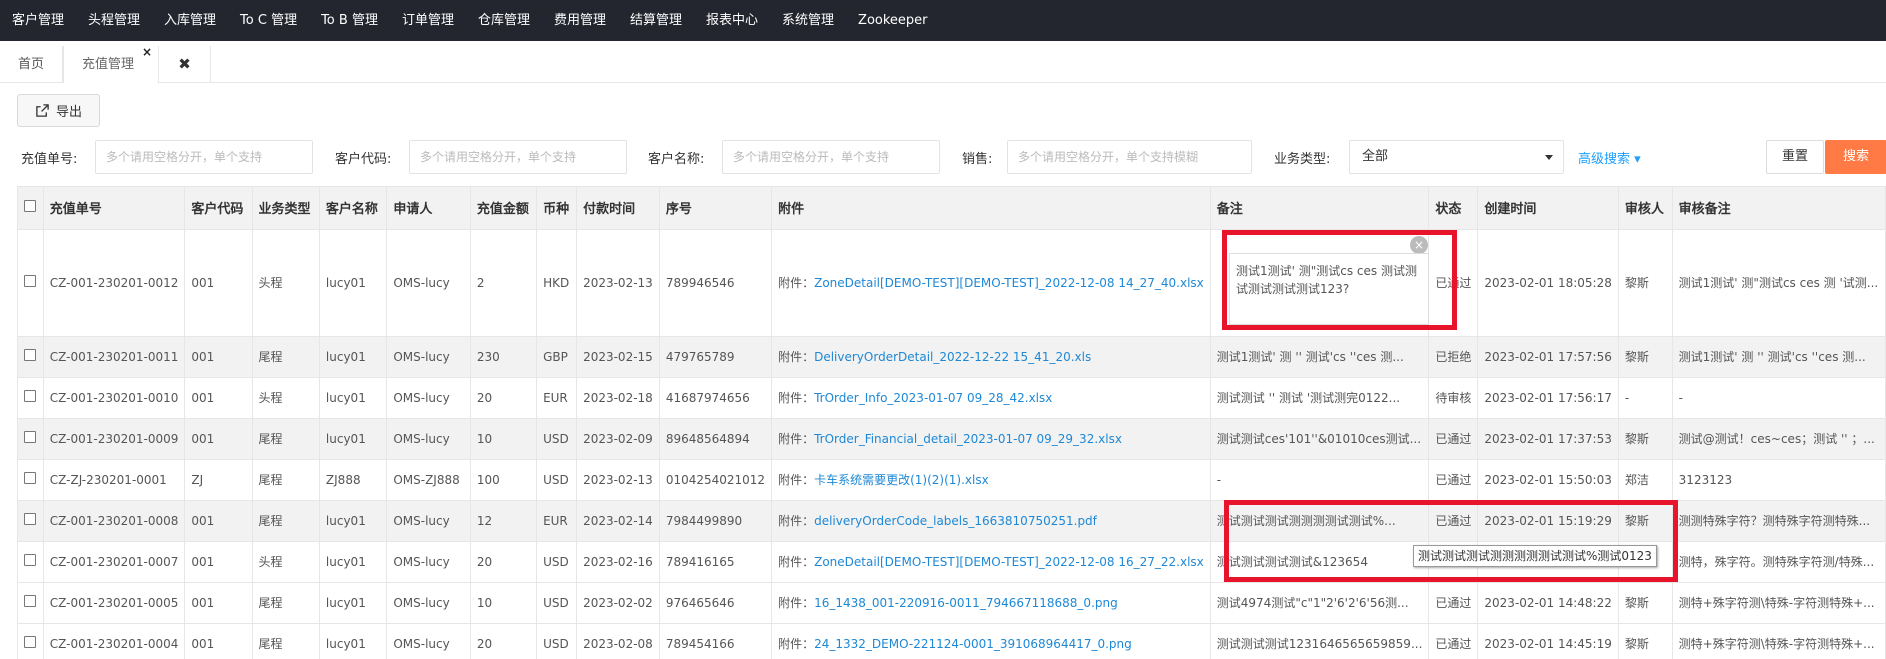  I want to click on select-all-checkbox, so click(30, 205).